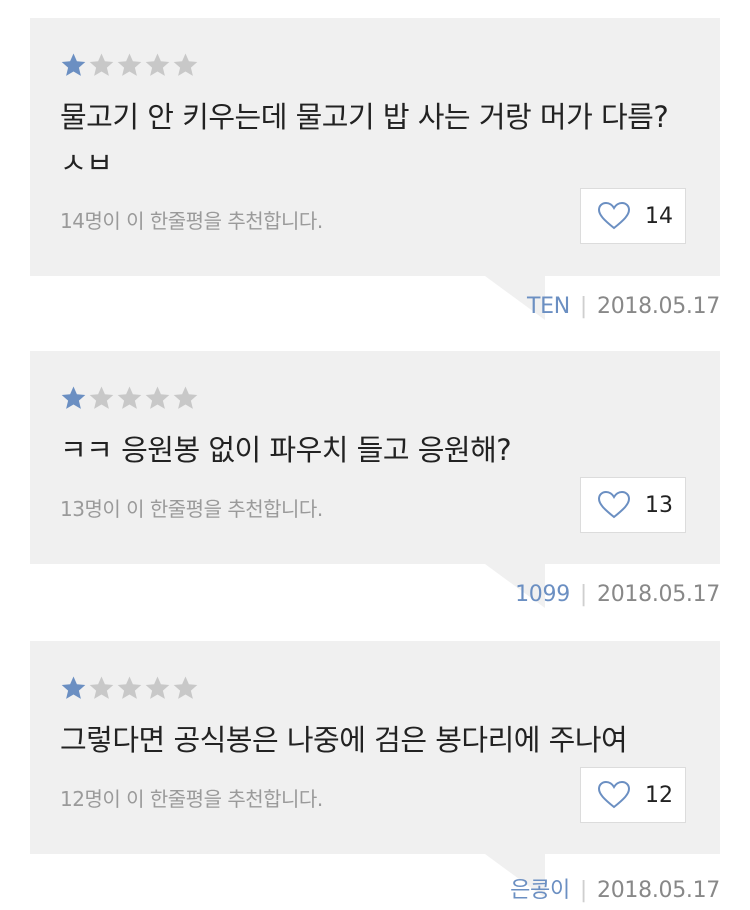 This screenshot has width=750, height=910. I want to click on review-meta: 은콩이 | 2018.05.17, so click(510, 888).